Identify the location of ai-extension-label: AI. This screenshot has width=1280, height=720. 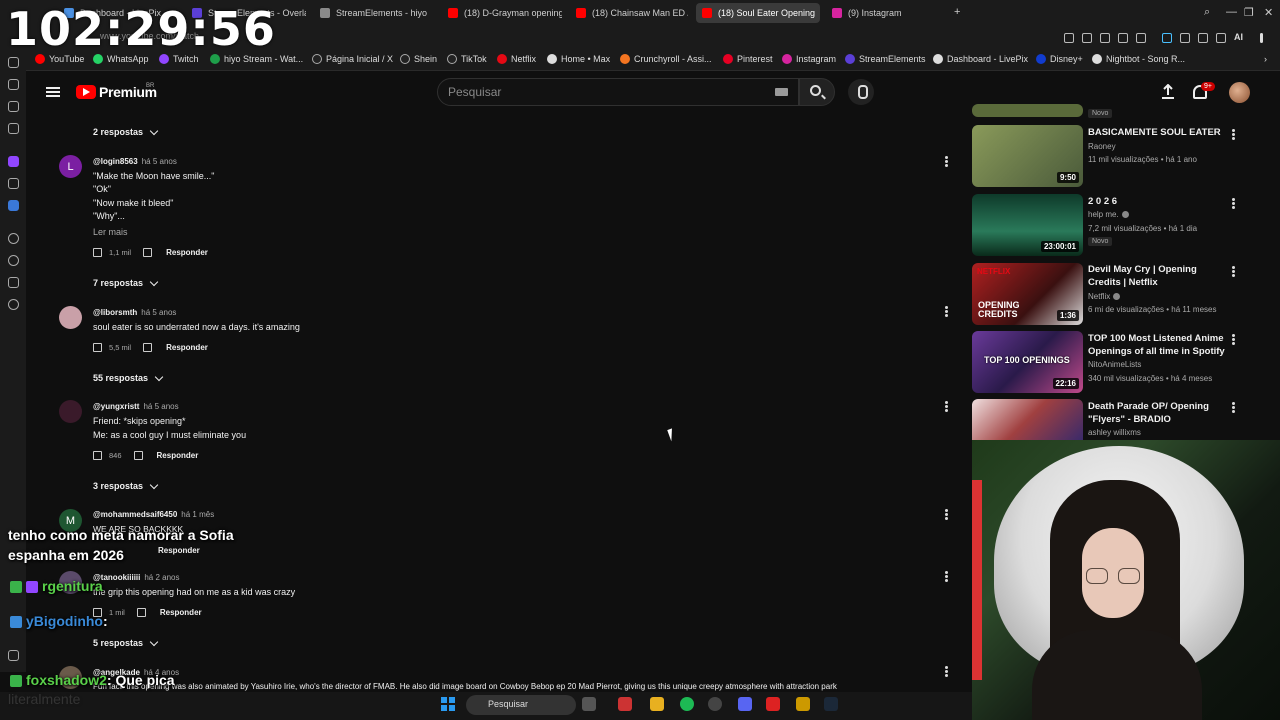
(1238, 37).